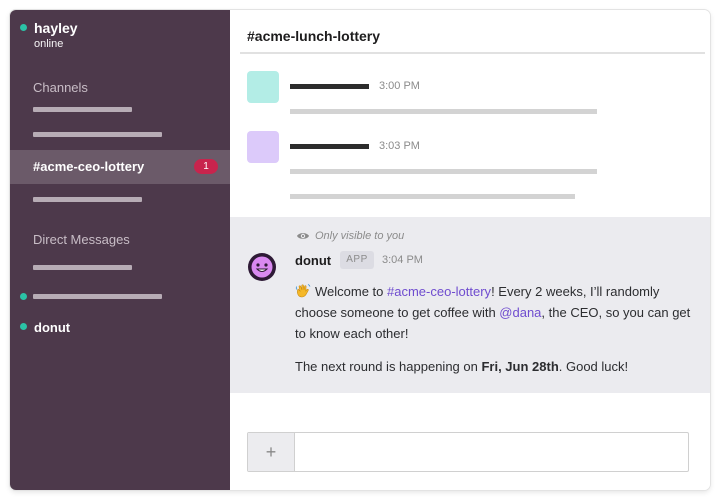 This screenshot has height=500, width=720. I want to click on message-timestamp: 3:04 PM, so click(402, 260).